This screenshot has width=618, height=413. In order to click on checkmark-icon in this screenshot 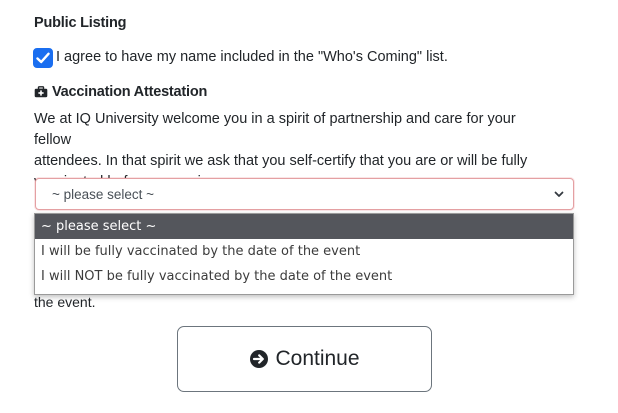, I will do `click(43, 58)`.